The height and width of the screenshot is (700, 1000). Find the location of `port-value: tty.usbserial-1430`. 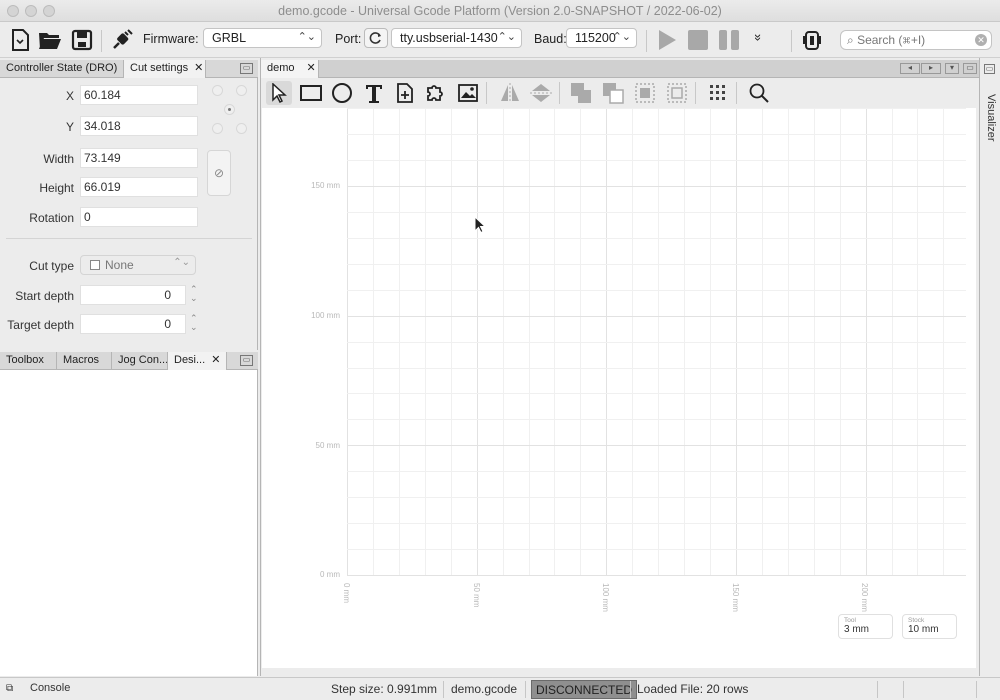

port-value: tty.usbserial-1430 is located at coordinates (449, 38).